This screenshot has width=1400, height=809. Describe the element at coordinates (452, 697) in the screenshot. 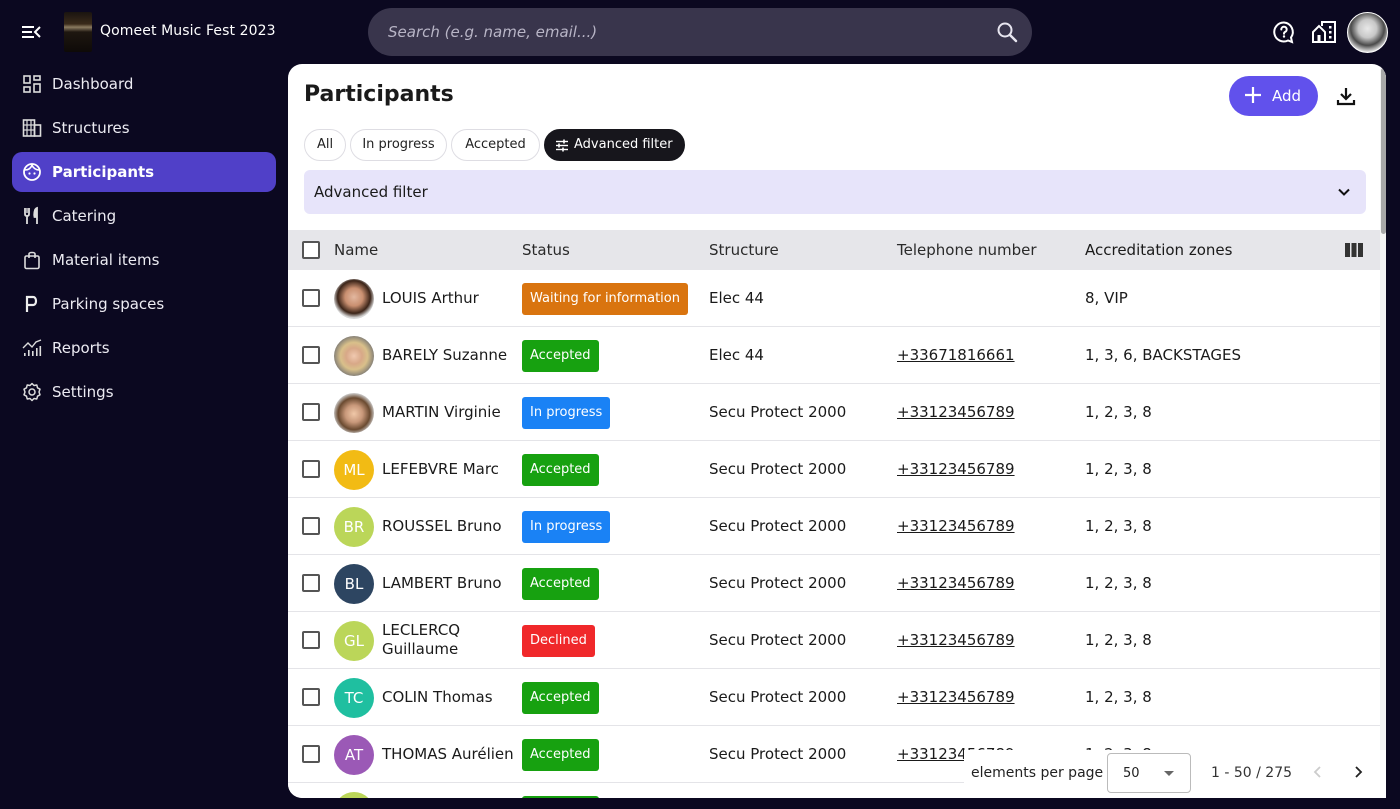

I see `participant-name: COLIN Thomas` at that location.